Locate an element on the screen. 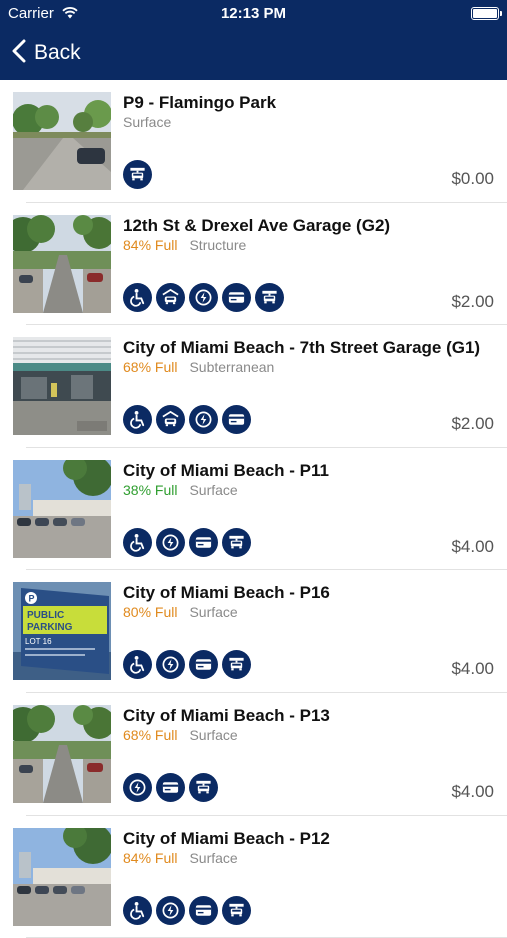  chevron-left-icon is located at coordinates (19, 53).